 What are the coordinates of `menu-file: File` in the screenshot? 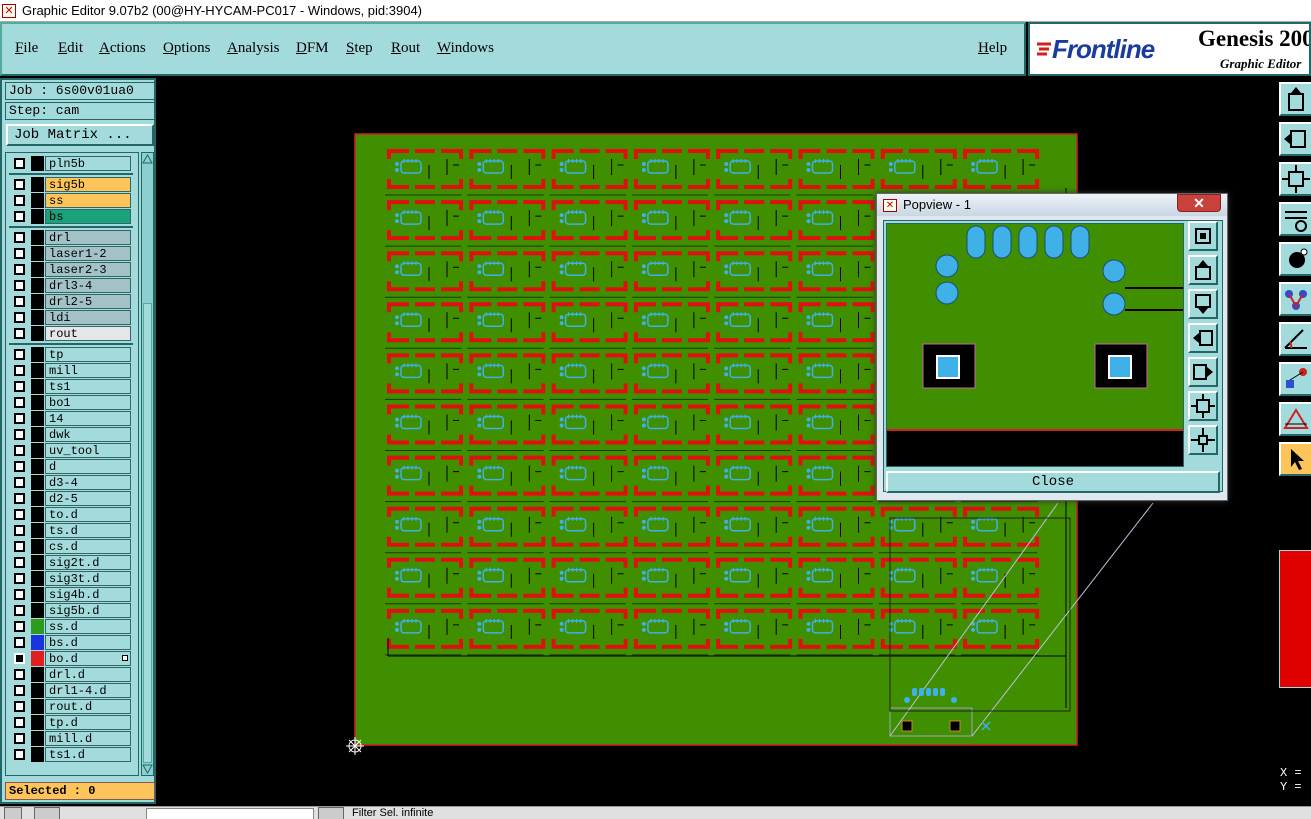 It's located at (26, 48).